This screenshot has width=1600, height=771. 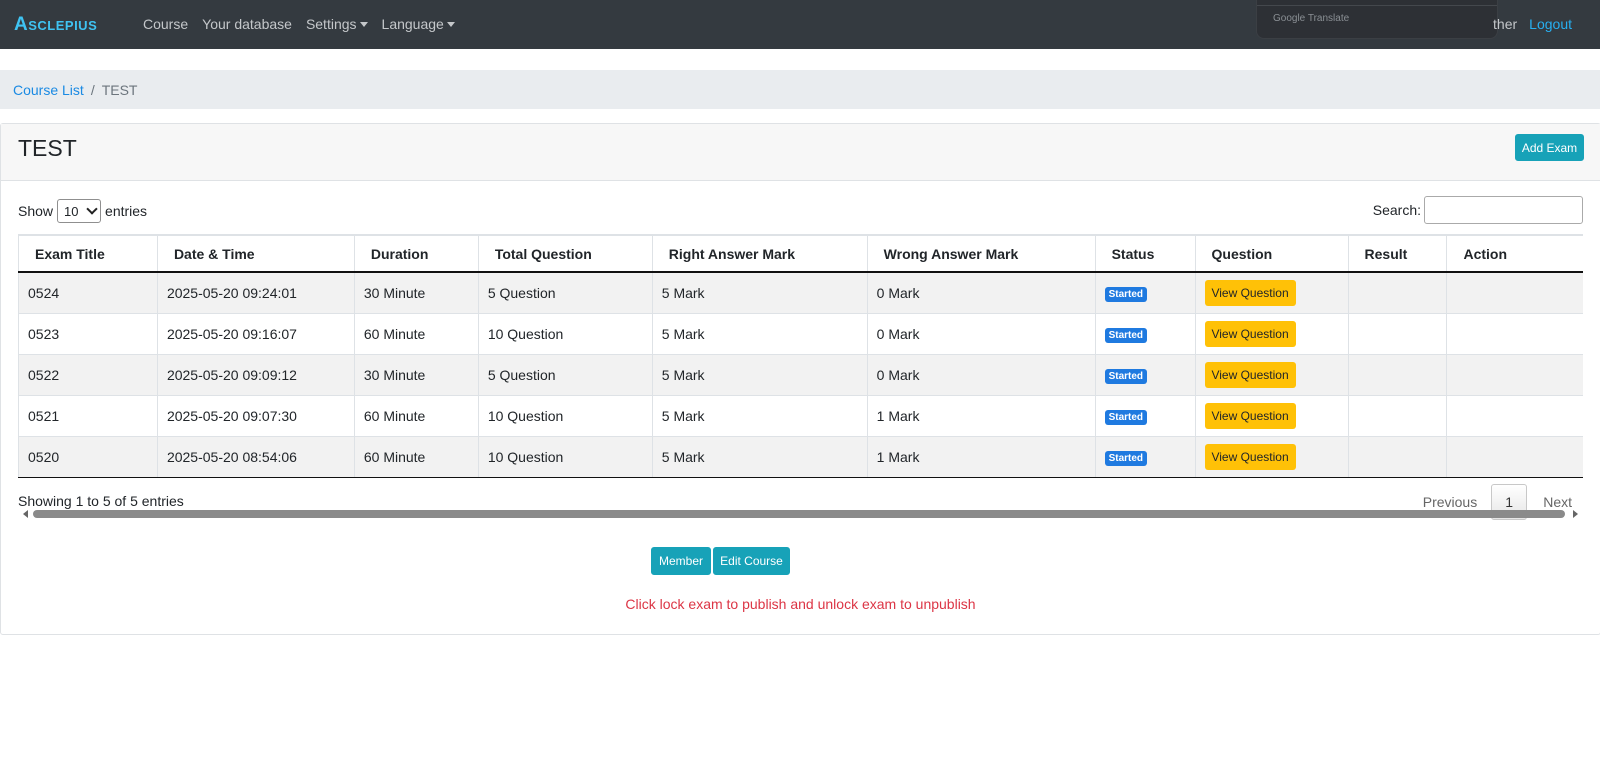 I want to click on horizontal-scrollbar, so click(x=800, y=514).